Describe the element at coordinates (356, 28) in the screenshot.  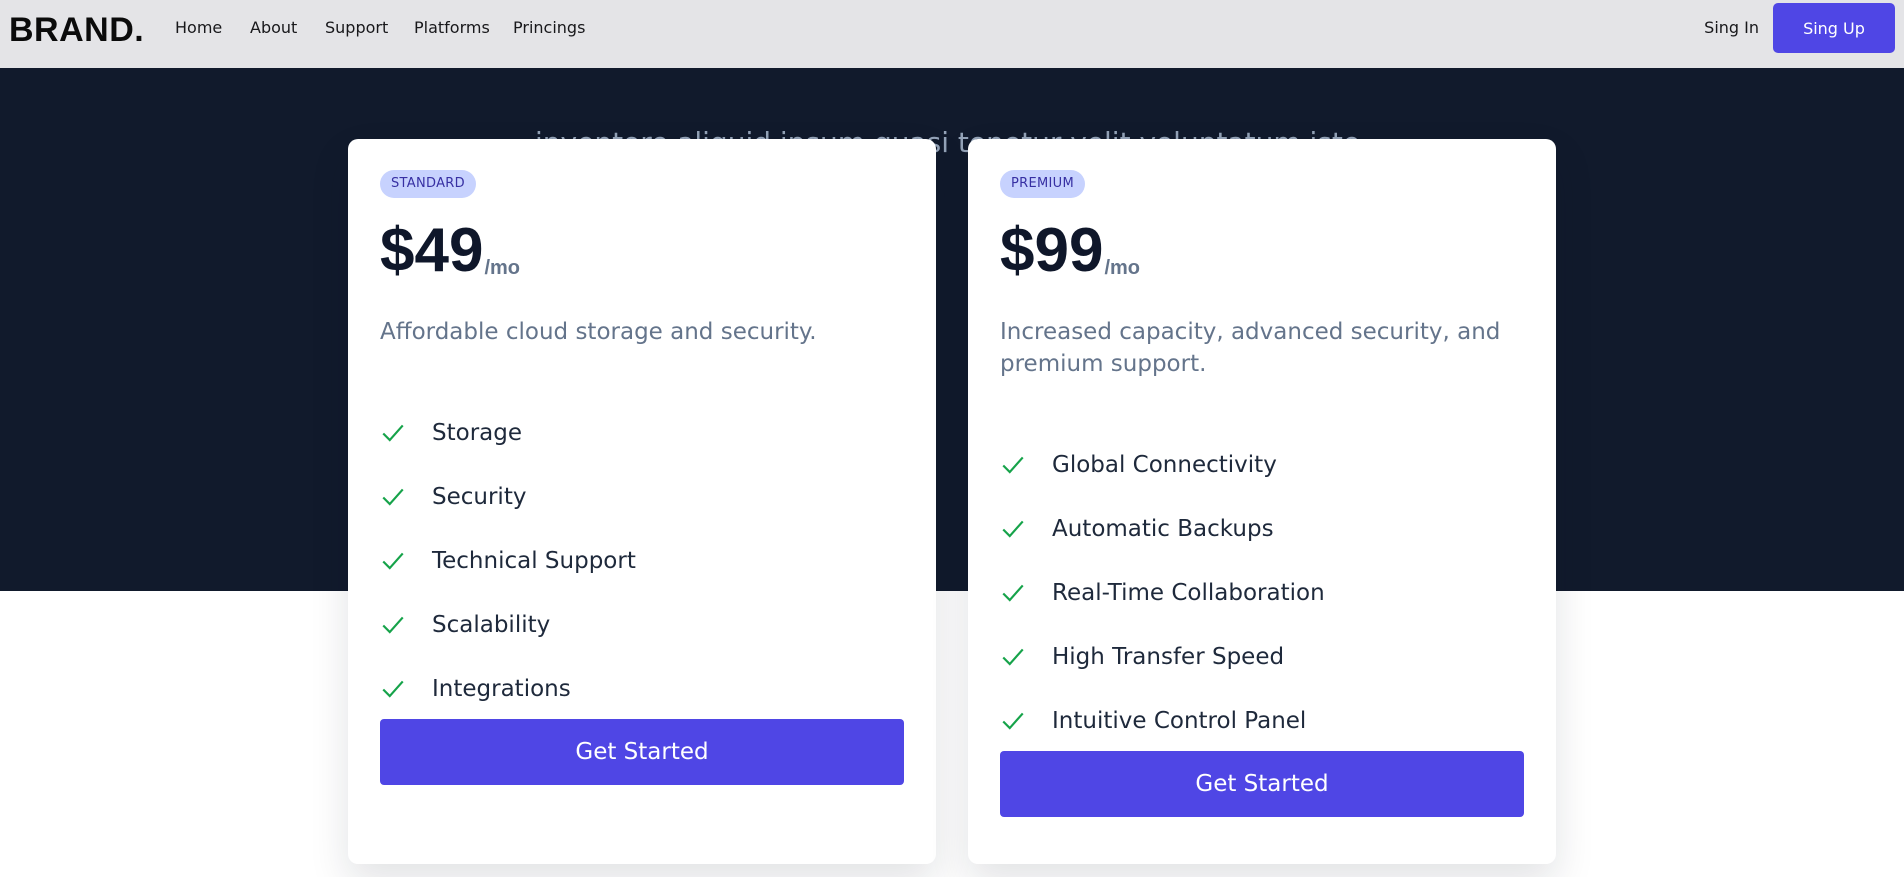
I see `nav-link-support: Support` at that location.